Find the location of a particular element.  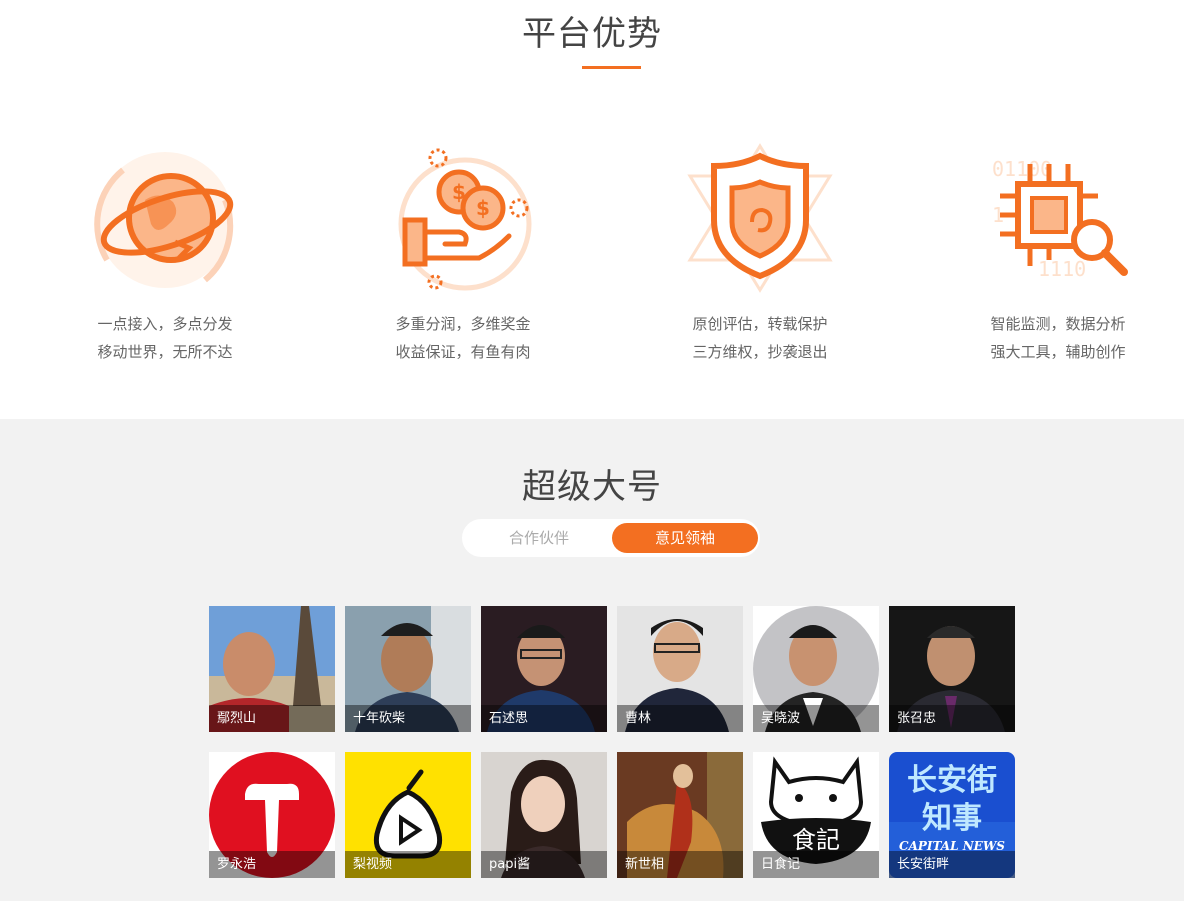

tab-opinion-leaders: 意见领袖 is located at coordinates (685, 538).